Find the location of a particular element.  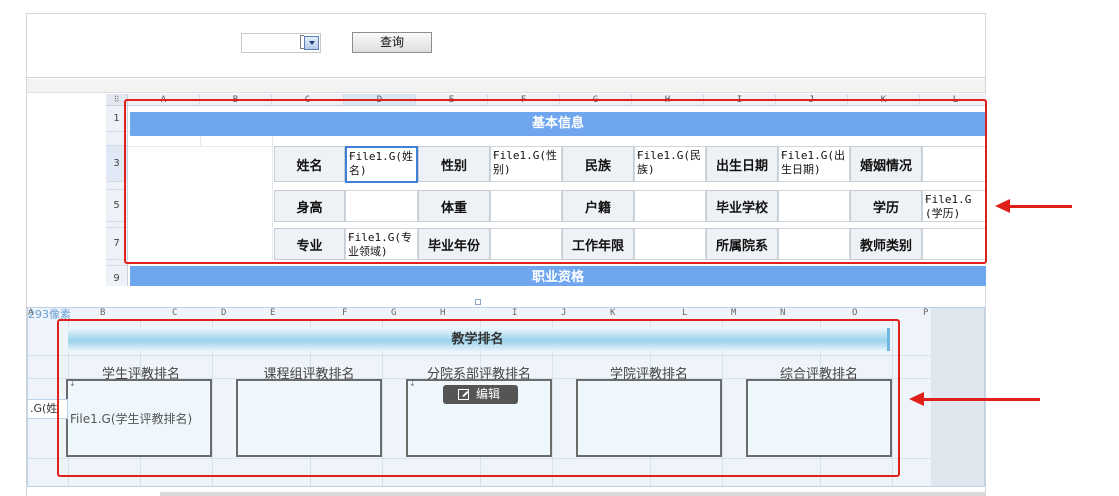

row-header-9: 9 is located at coordinates (117, 276).